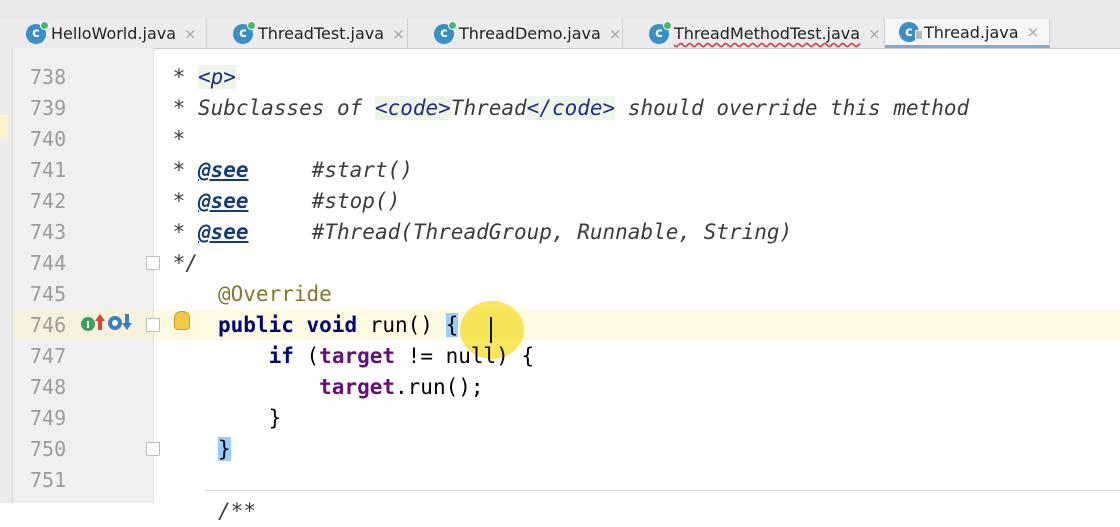  Describe the element at coordinates (198, 77) in the screenshot. I see `code-line: * <p>` at that location.